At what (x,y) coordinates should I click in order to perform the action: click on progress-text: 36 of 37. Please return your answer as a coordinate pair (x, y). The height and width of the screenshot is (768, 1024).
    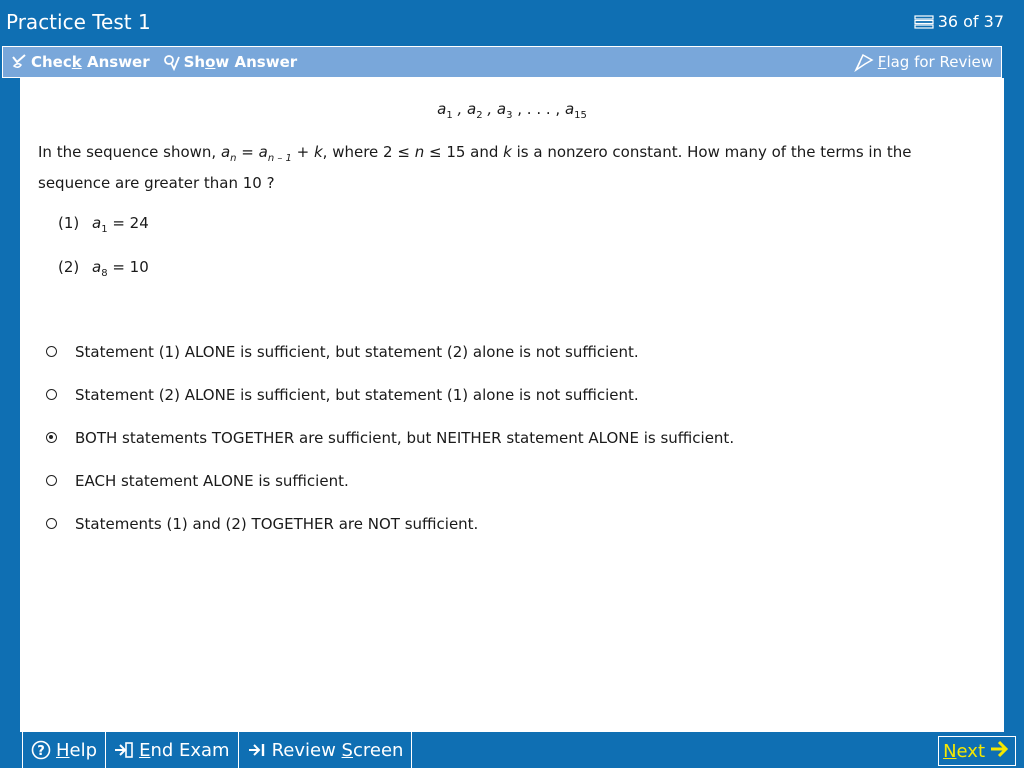
    Looking at the image, I should click on (970, 21).